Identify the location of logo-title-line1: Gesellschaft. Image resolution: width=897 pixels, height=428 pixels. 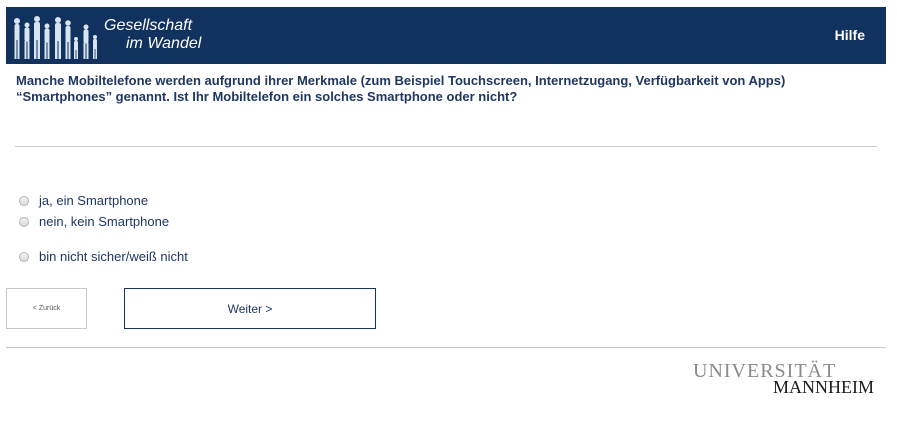
(148, 25).